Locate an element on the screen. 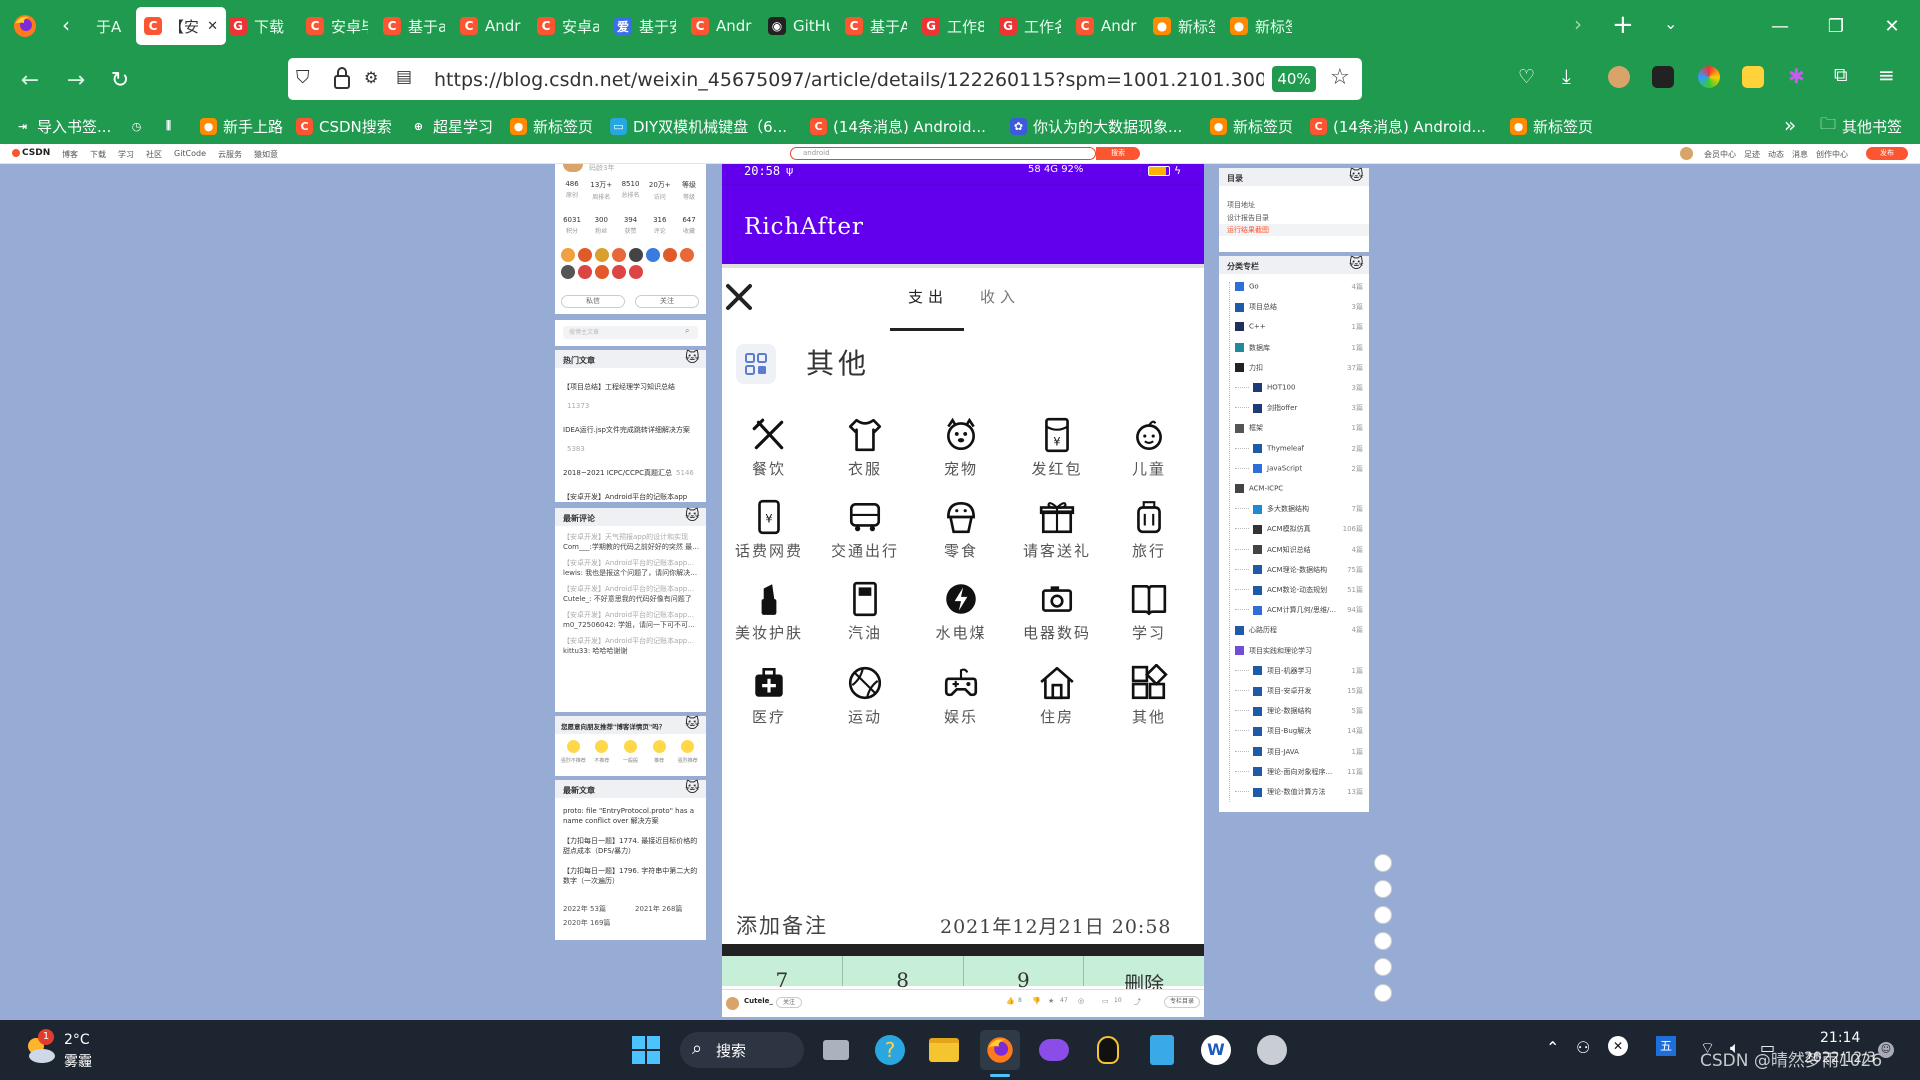 This screenshot has width=1920, height=1080. avatar is located at coordinates (573, 168).